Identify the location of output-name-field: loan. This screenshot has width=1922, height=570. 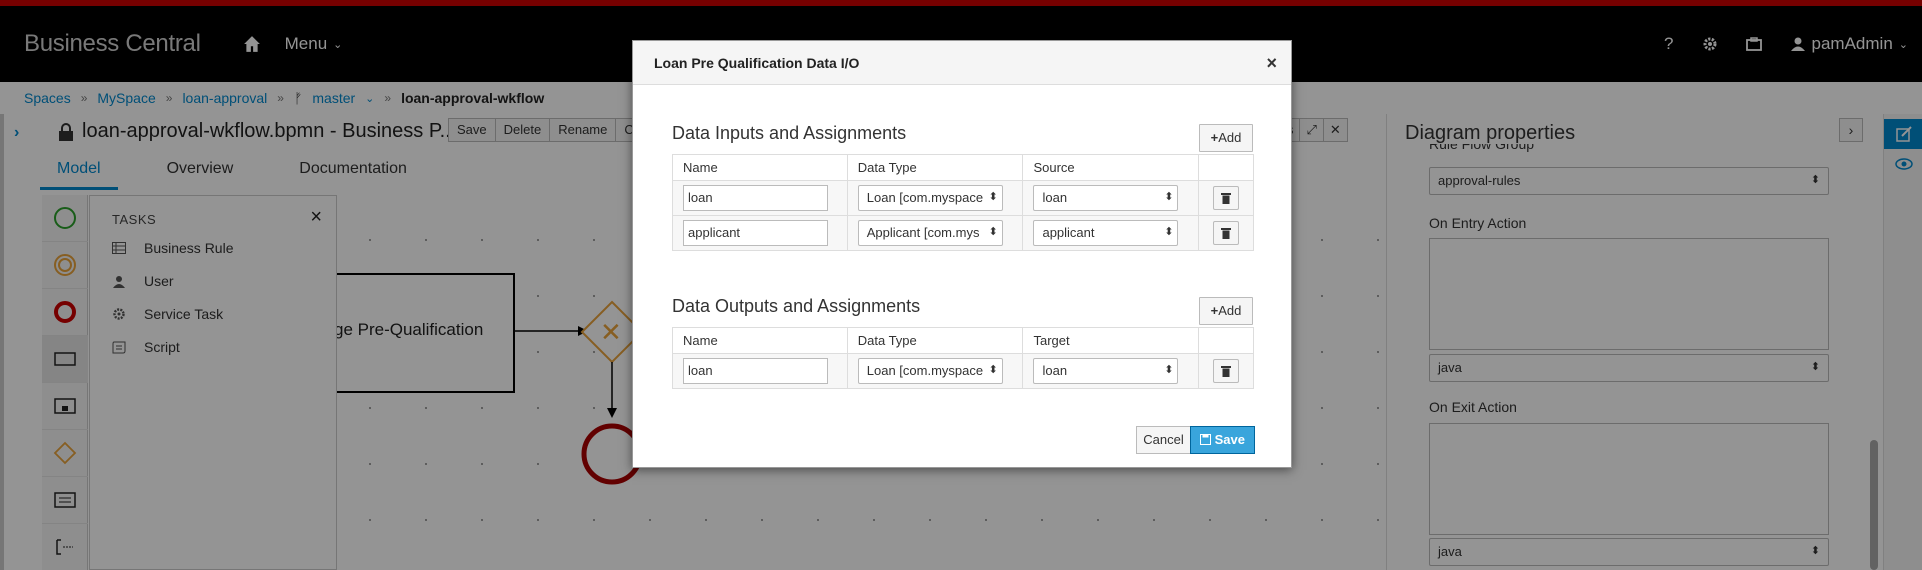
(755, 371).